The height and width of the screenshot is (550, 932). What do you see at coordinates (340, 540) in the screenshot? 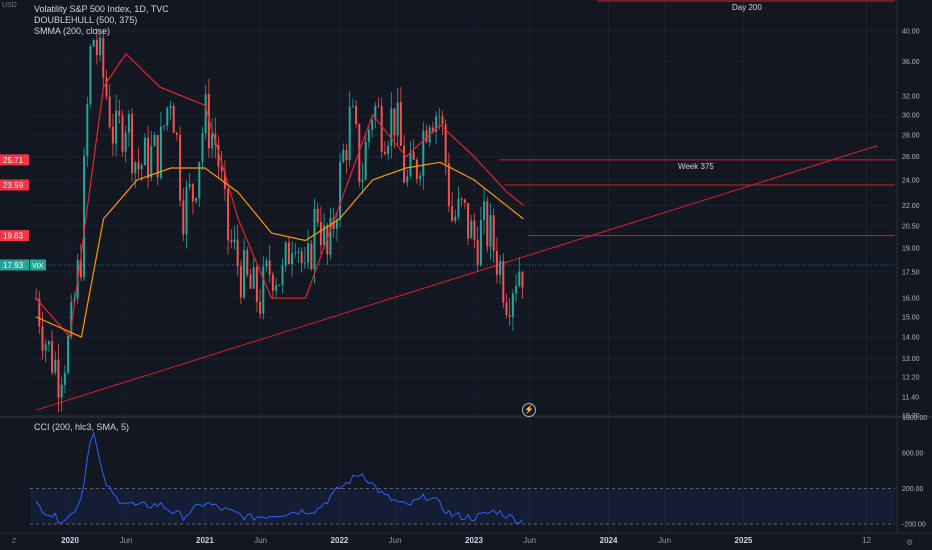
I see `x-tick-label: 2022` at bounding box center [340, 540].